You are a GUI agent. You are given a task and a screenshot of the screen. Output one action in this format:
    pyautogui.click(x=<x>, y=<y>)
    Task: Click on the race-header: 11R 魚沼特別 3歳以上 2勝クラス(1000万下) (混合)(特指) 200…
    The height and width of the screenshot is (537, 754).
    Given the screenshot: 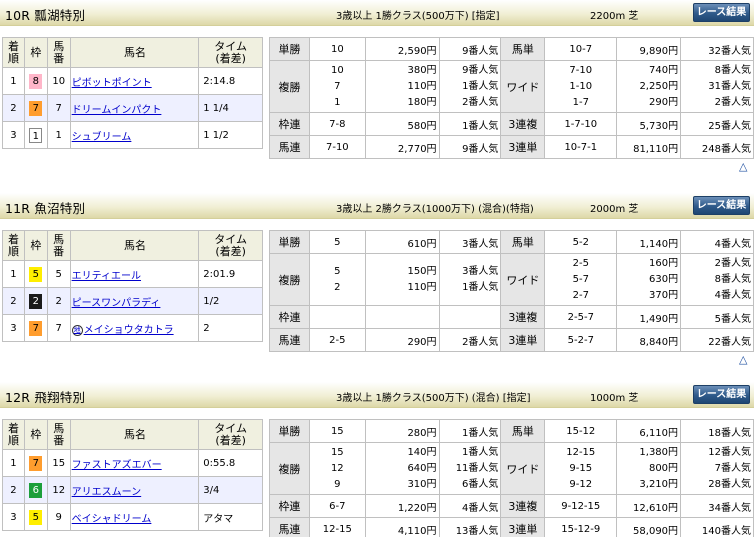 What is the action you would take?
    pyautogui.click(x=377, y=206)
    